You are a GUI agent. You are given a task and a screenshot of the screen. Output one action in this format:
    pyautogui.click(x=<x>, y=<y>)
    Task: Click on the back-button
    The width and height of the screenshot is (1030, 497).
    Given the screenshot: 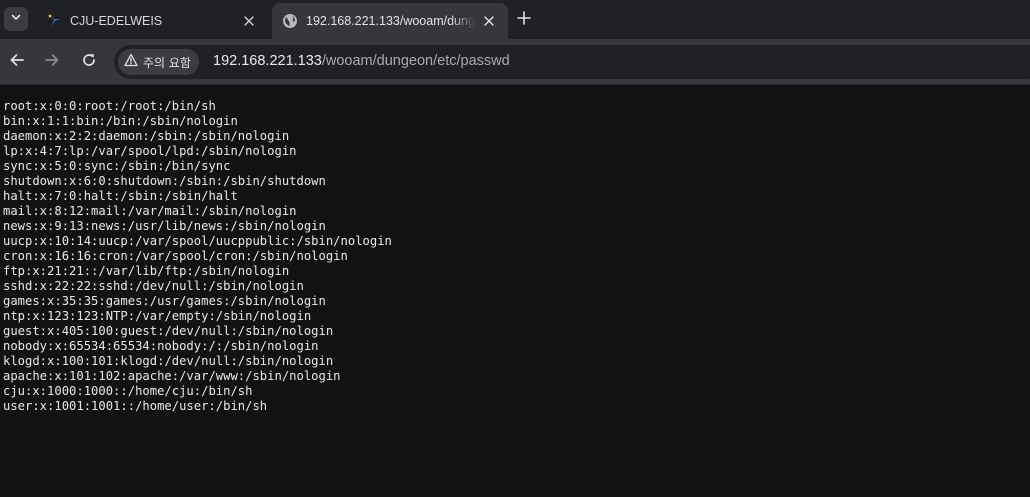 What is the action you would take?
    pyautogui.click(x=17, y=62)
    